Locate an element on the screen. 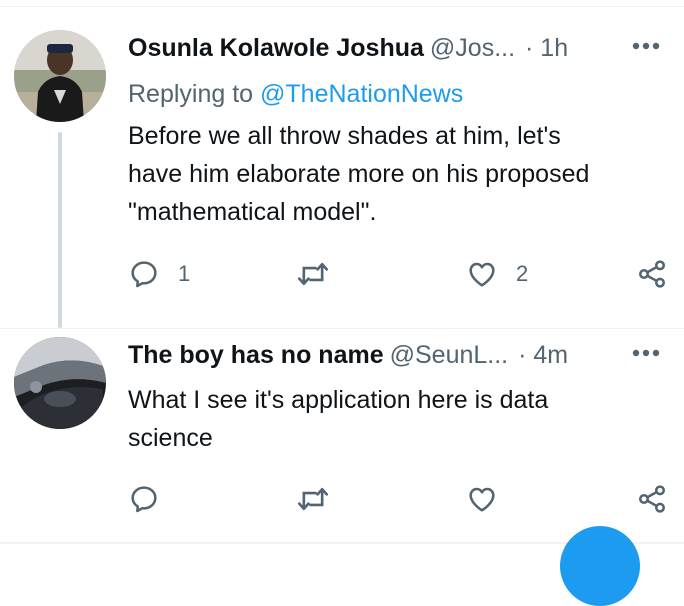  like-count: 2 is located at coordinates (522, 273).